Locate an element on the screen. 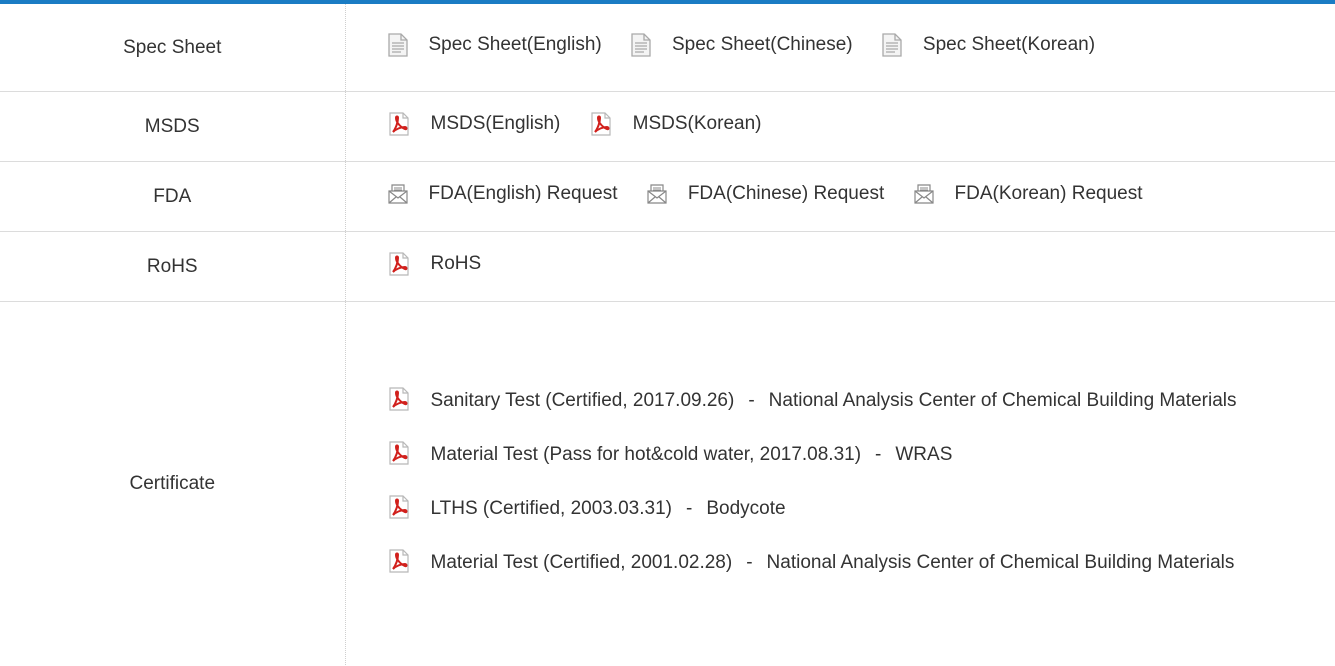  link-label: FDA(Chinese) Request is located at coordinates (786, 193).